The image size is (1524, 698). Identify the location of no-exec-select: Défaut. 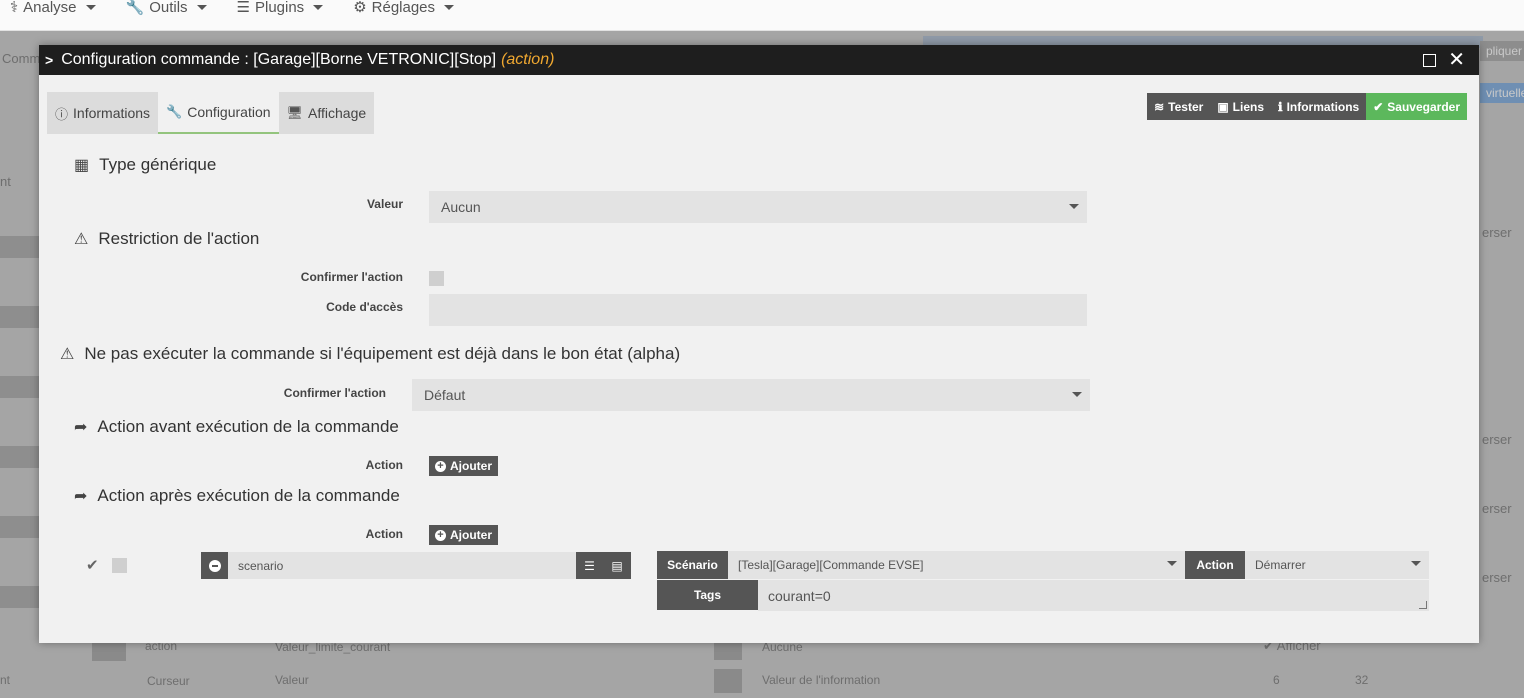
(751, 395).